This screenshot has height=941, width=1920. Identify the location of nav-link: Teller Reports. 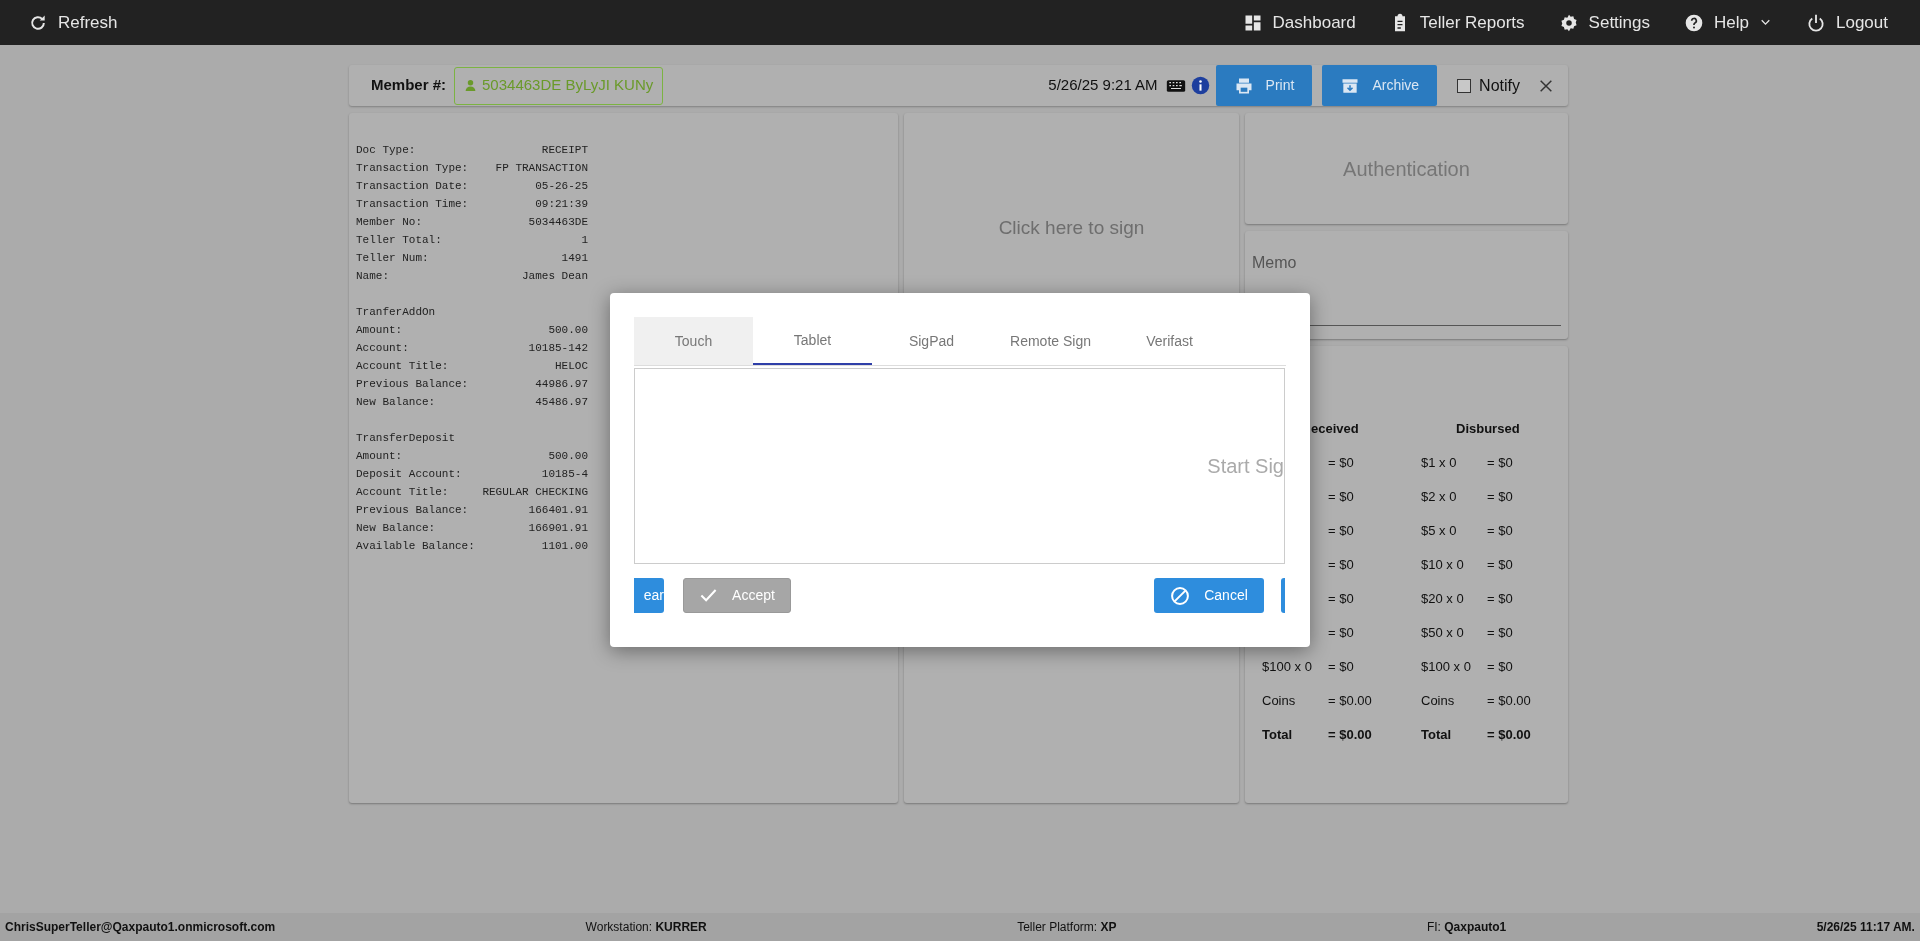
(1457, 22).